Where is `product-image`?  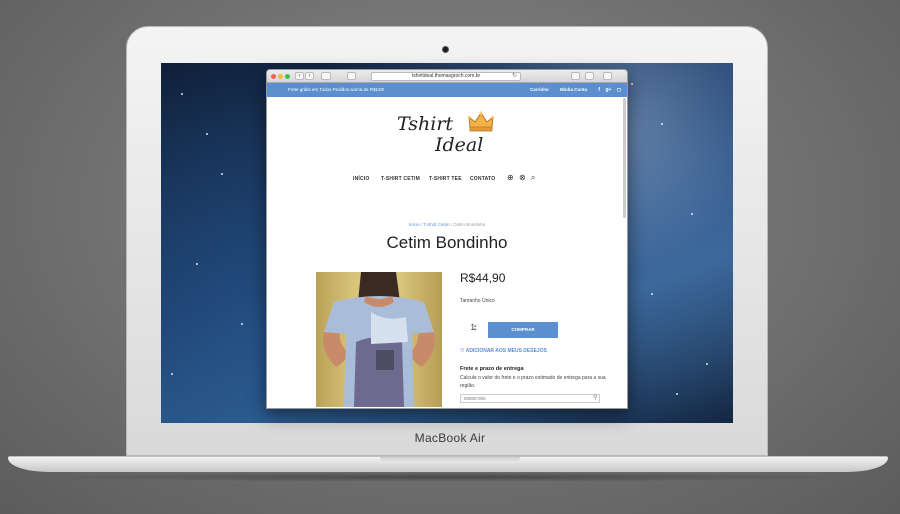
product-image is located at coordinates (379, 339).